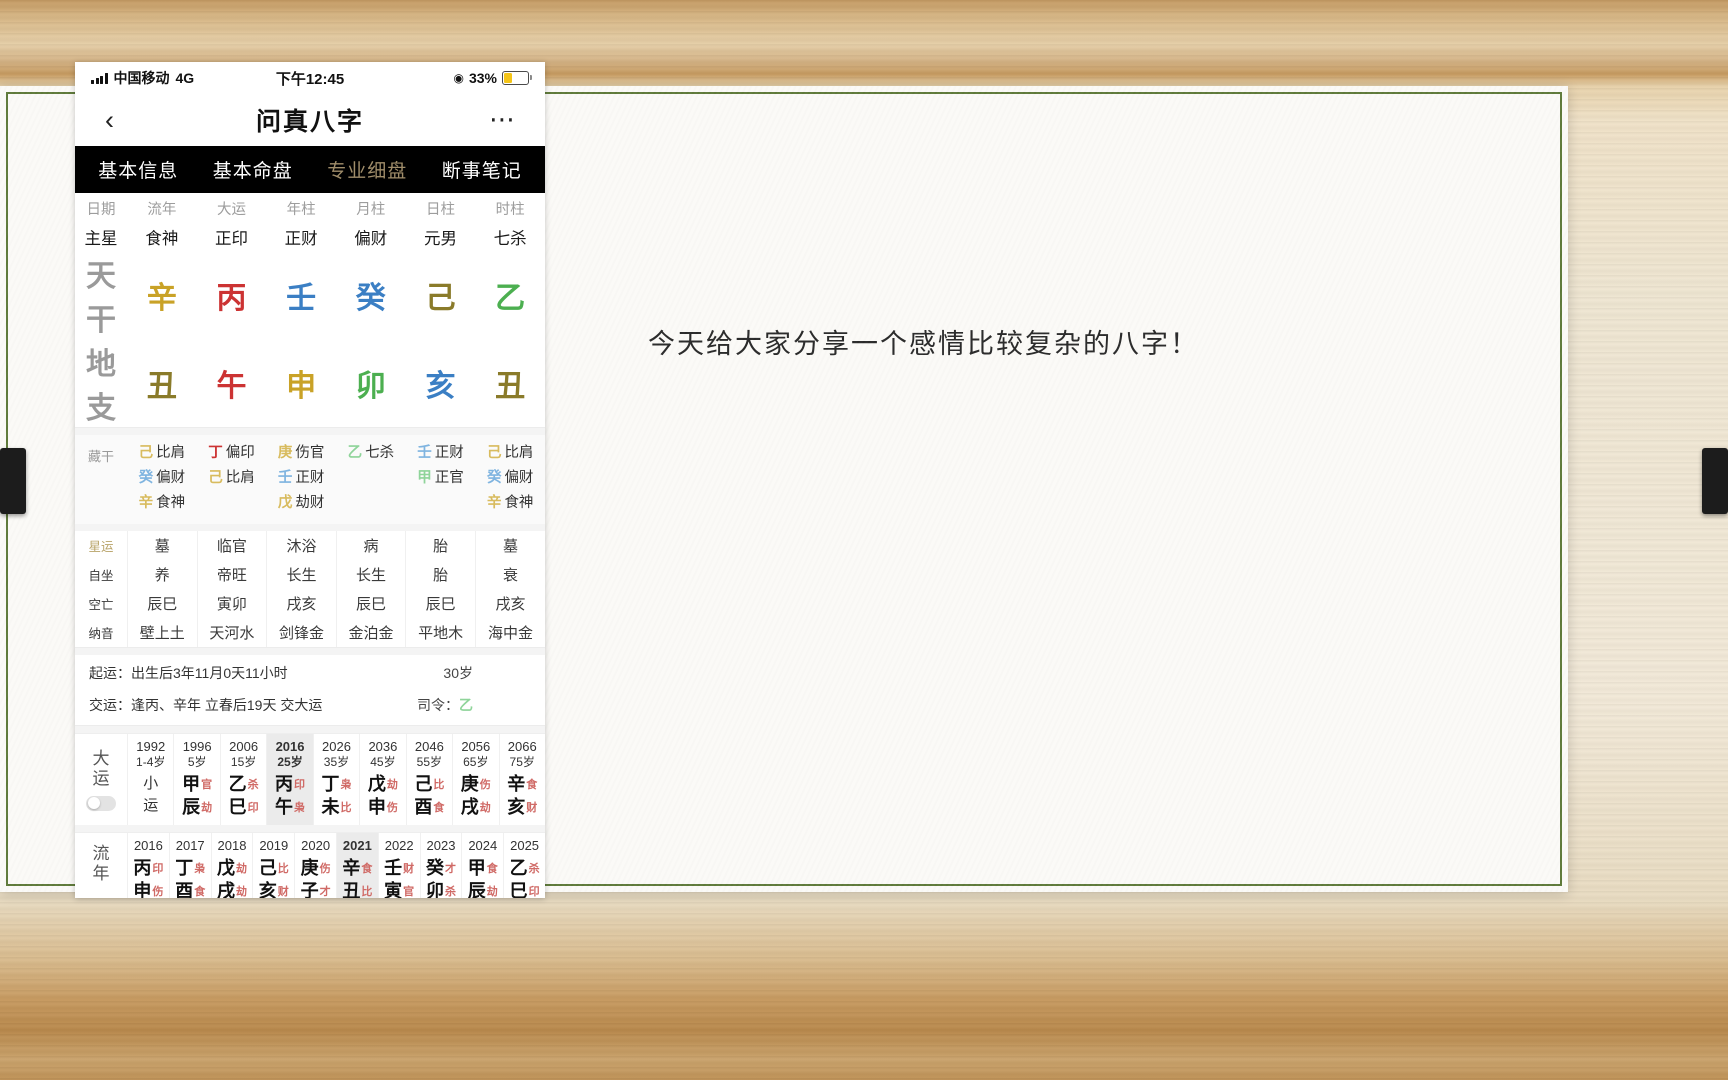 This screenshot has width=1728, height=1080. I want to click on liunian-cell: 2019 己比 亥财 癸巳, so click(273, 865).